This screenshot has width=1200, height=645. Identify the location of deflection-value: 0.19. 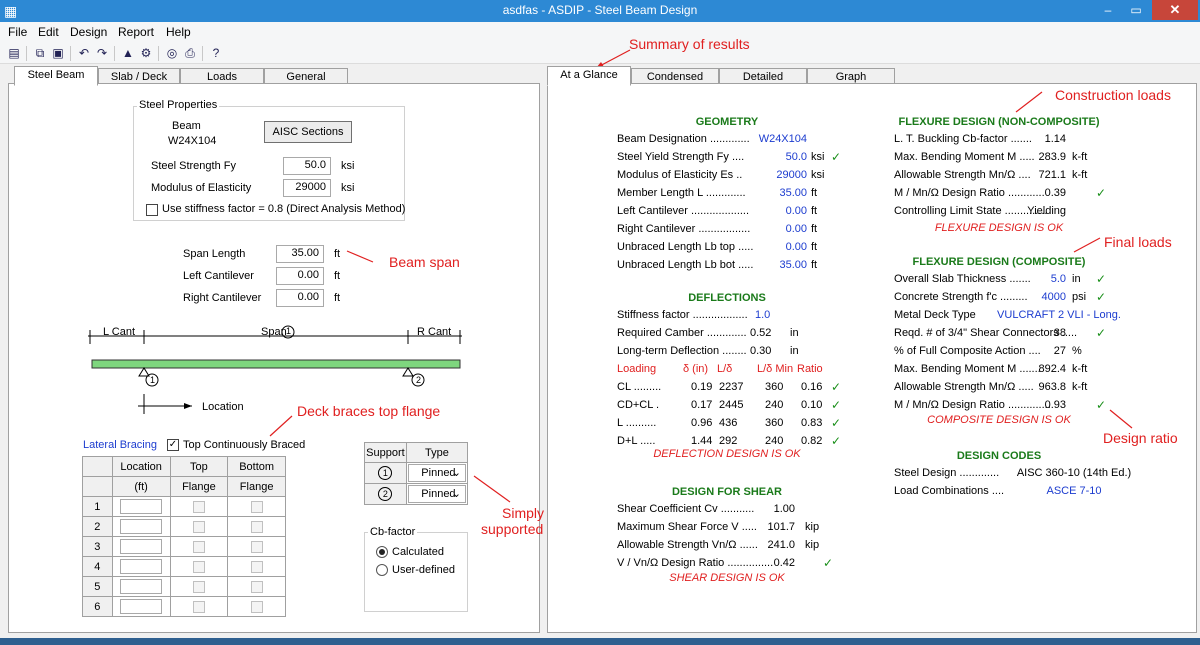
(702, 387).